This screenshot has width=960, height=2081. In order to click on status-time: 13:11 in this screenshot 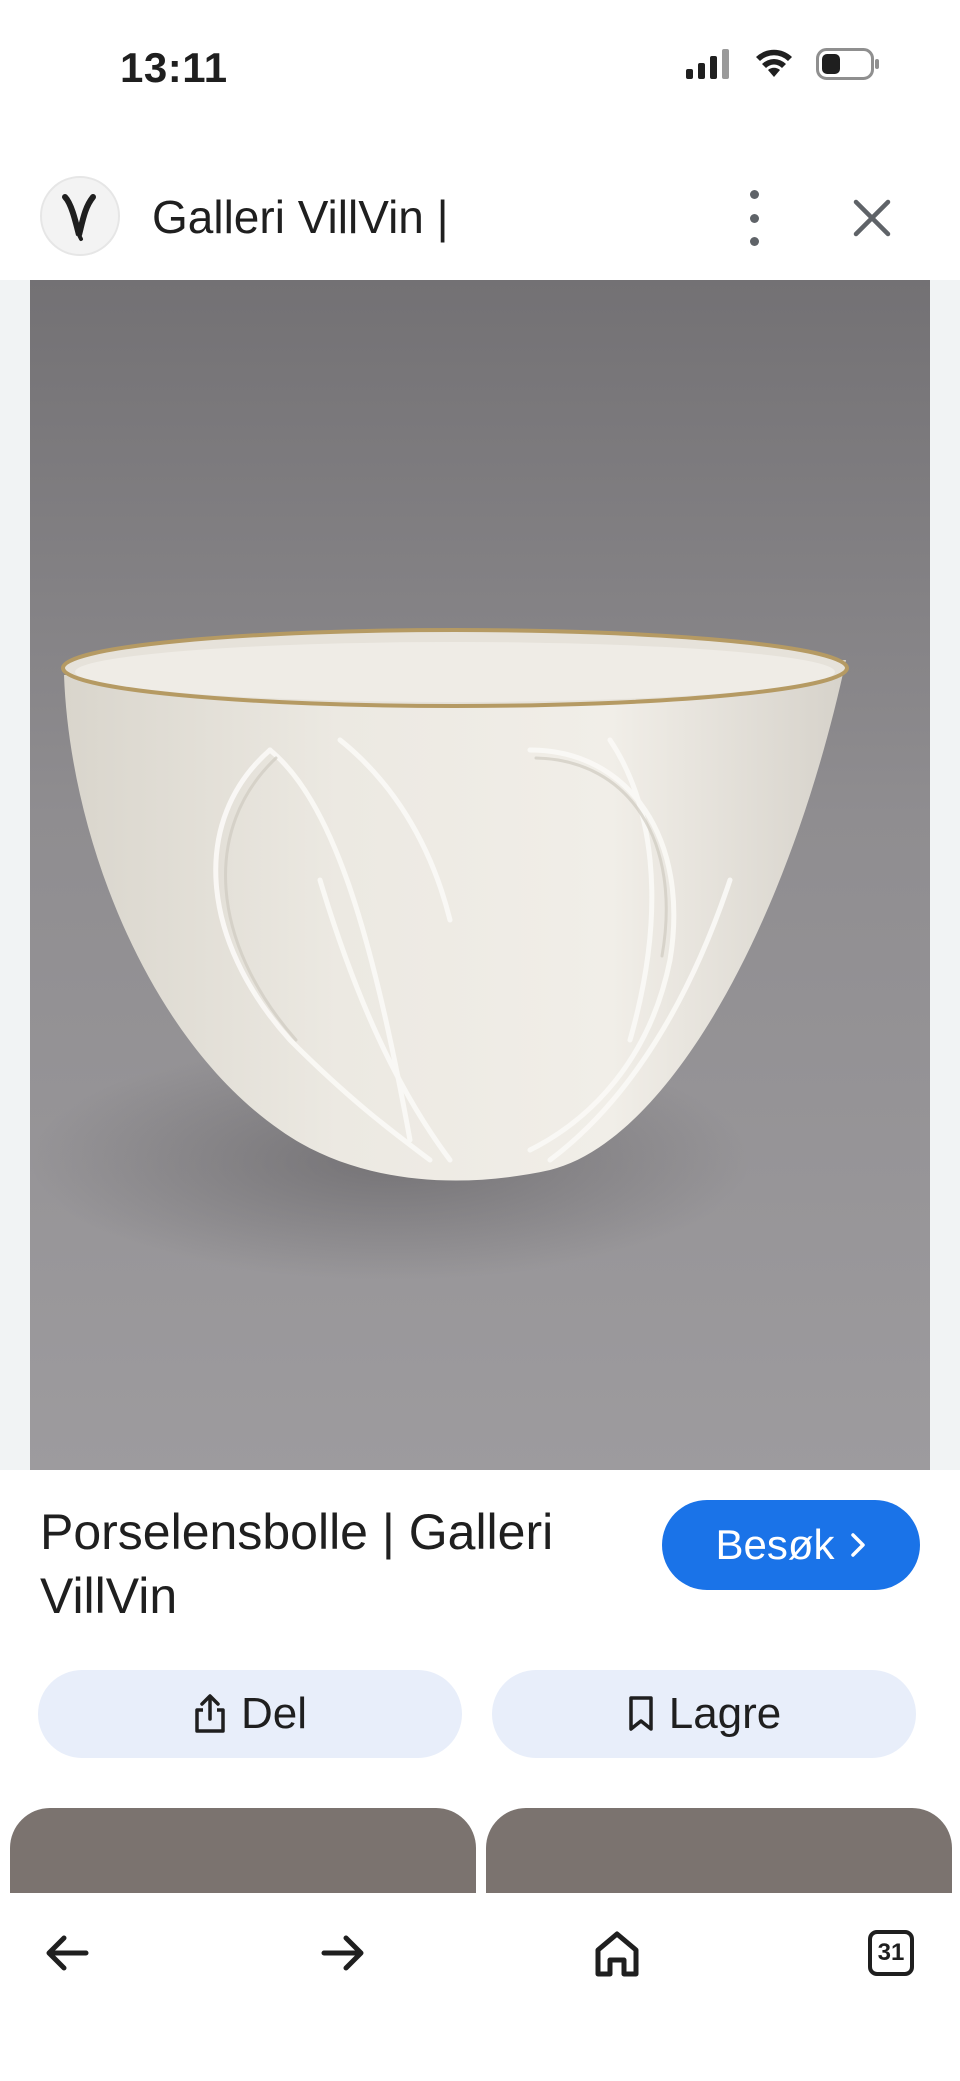, I will do `click(174, 67)`.